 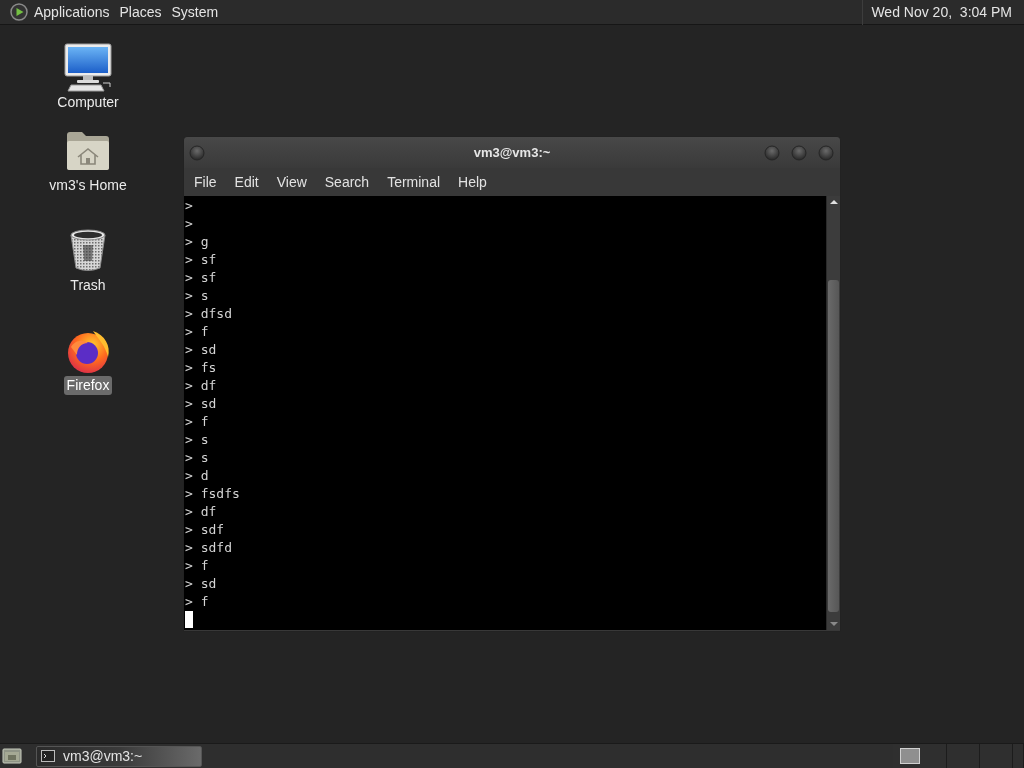 What do you see at coordinates (12, 756) in the screenshot?
I see `show-desktop-icon` at bounding box center [12, 756].